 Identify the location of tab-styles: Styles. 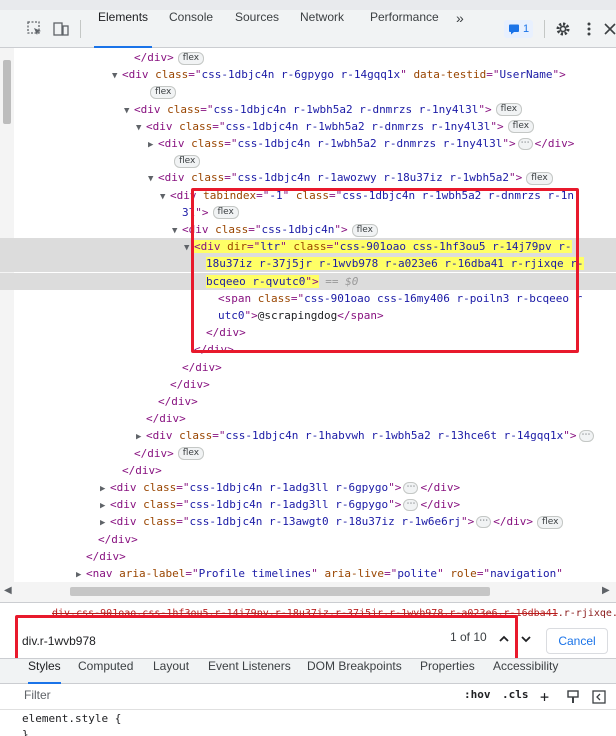
(44, 671).